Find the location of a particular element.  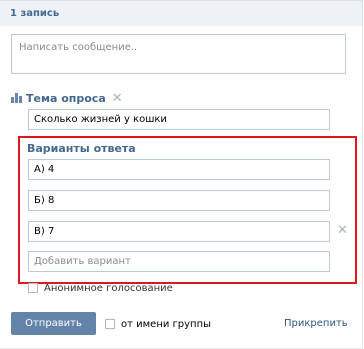

answer-value-3: В) 7 is located at coordinates (44, 231).